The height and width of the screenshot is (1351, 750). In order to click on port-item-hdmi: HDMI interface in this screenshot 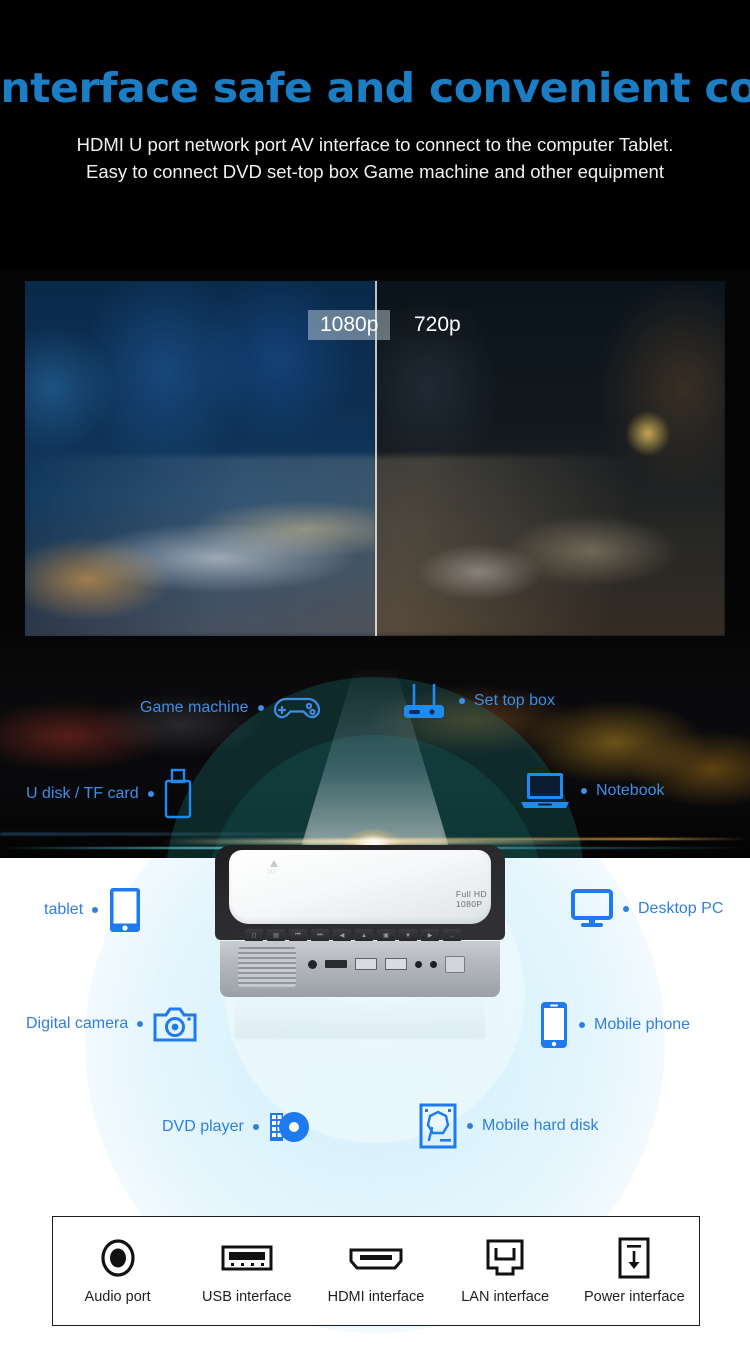, I will do `click(376, 1271)`.